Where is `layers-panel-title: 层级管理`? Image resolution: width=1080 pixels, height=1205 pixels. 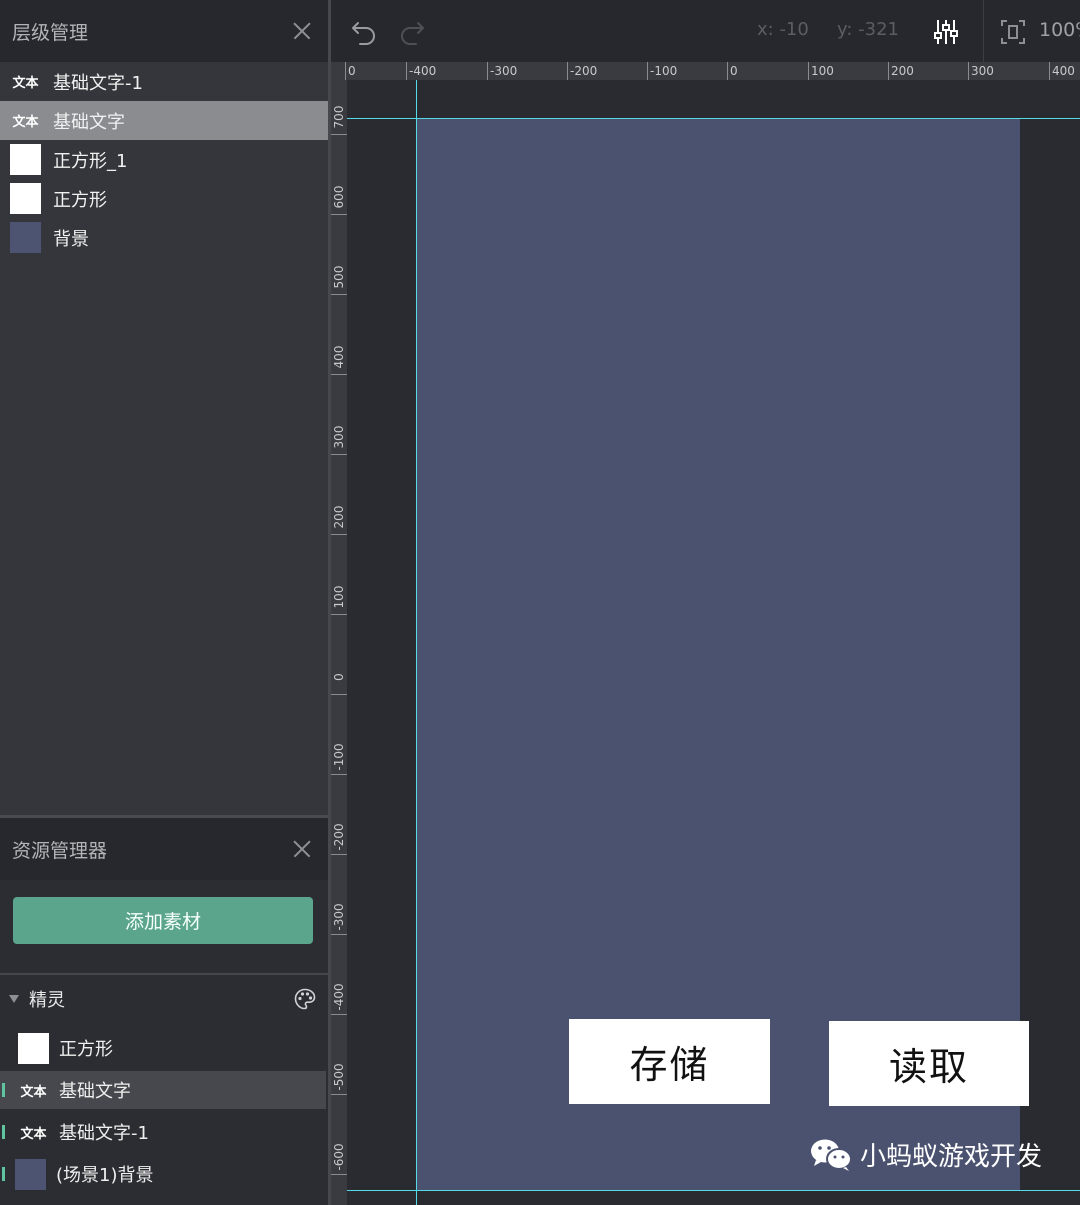 layers-panel-title: 层级管理 is located at coordinates (50, 32).